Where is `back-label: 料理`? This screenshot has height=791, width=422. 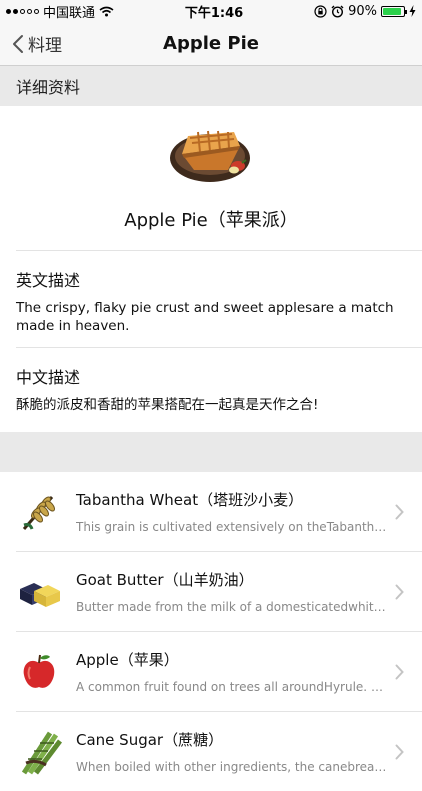 back-label: 料理 is located at coordinates (45, 46).